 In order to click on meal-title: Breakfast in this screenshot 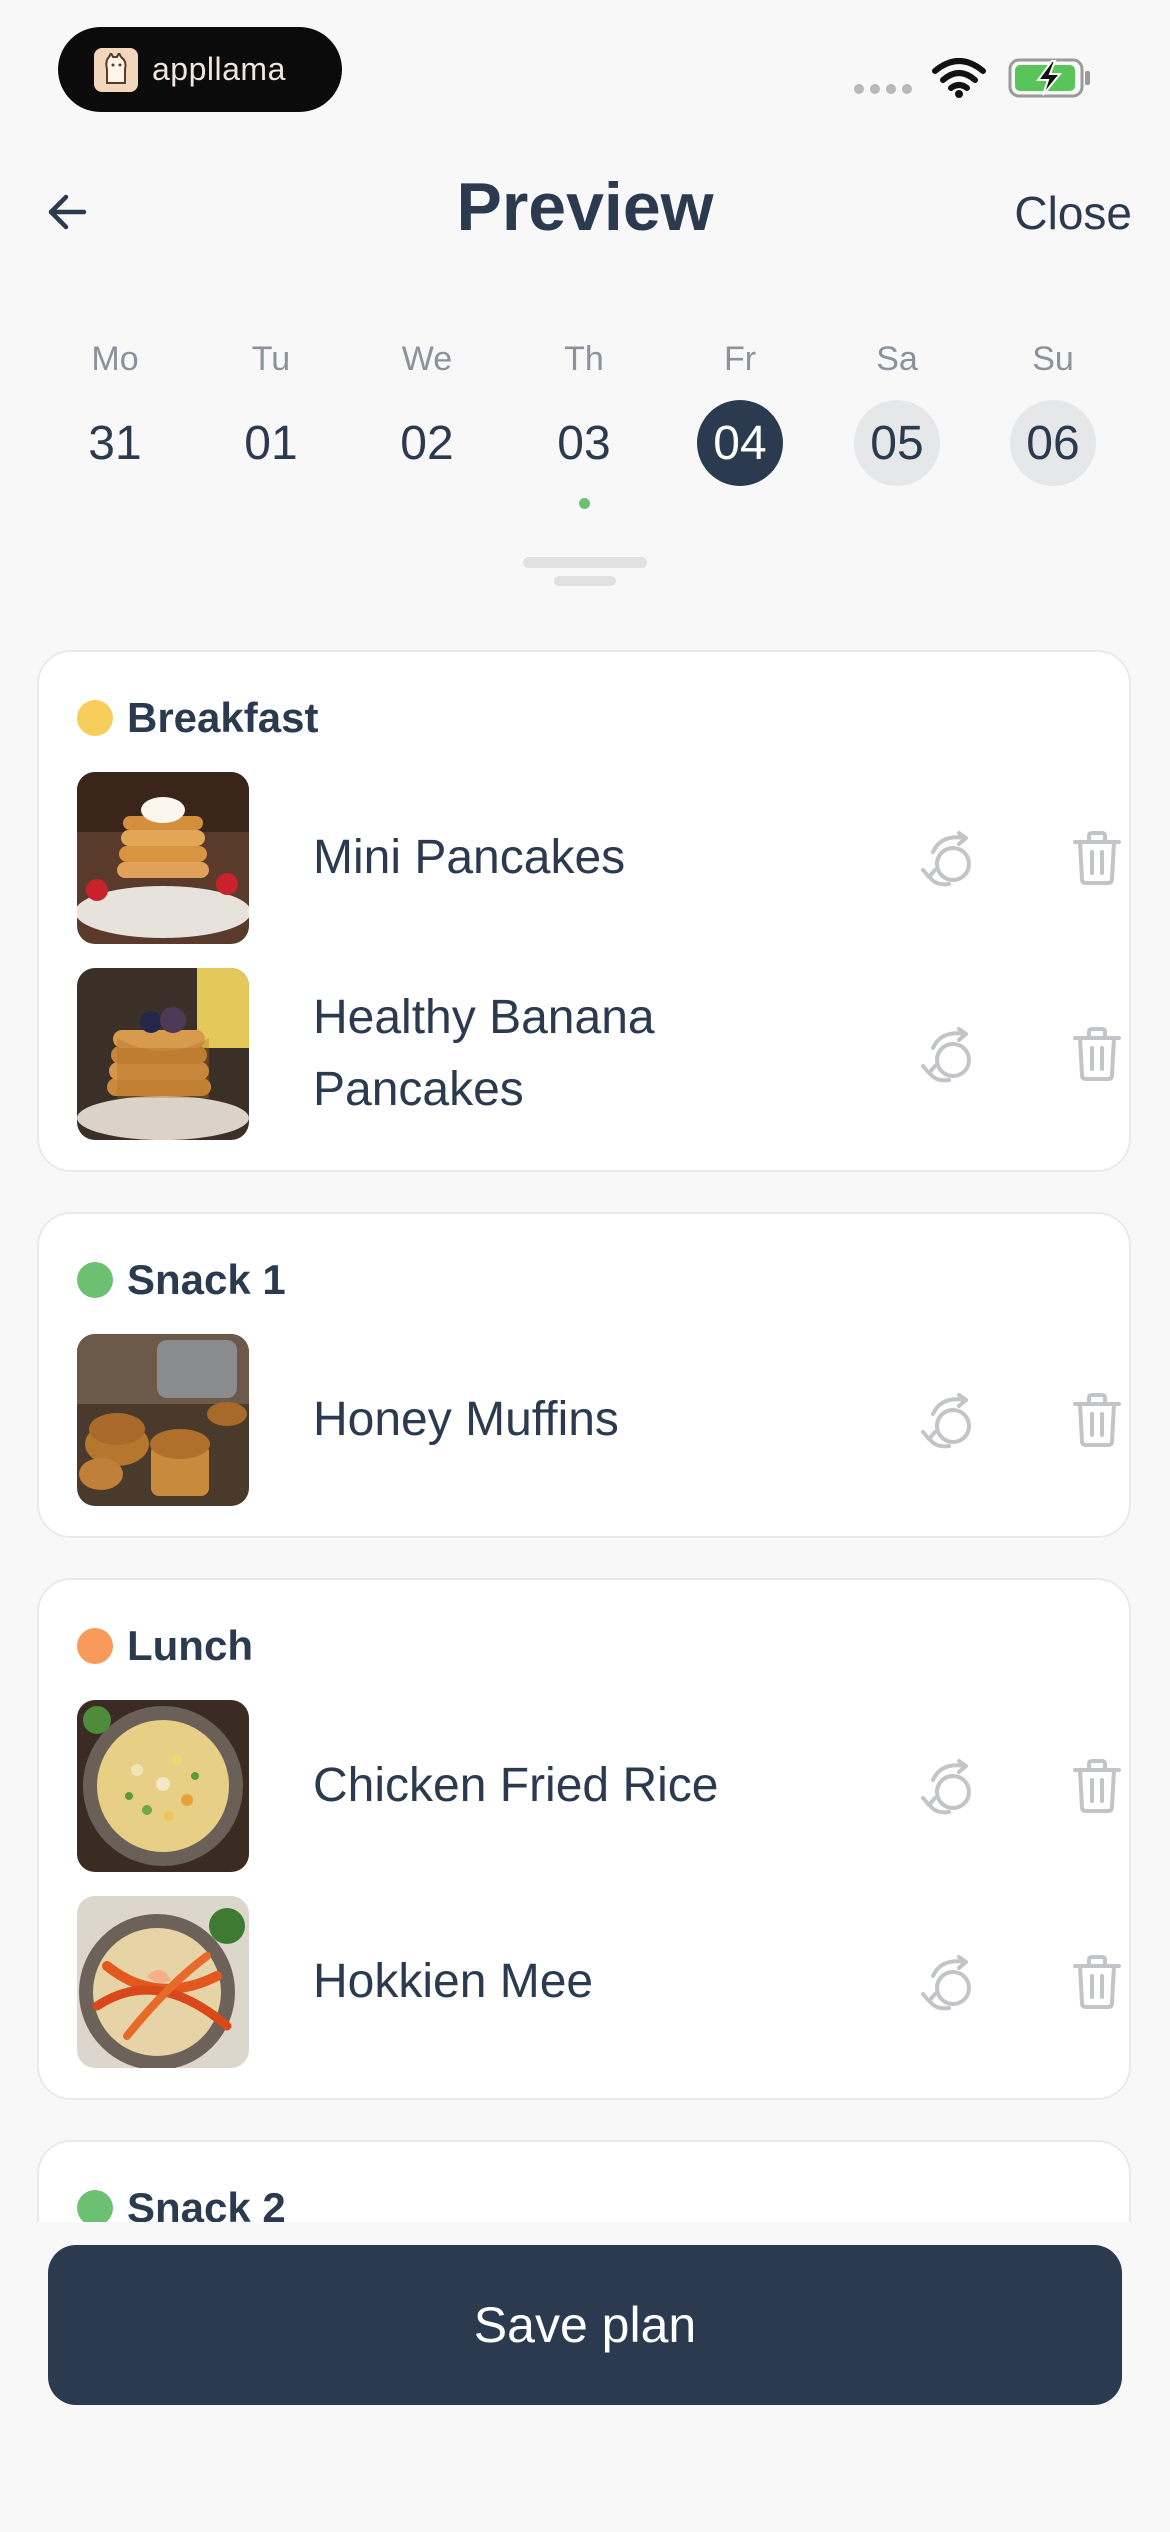, I will do `click(223, 717)`.